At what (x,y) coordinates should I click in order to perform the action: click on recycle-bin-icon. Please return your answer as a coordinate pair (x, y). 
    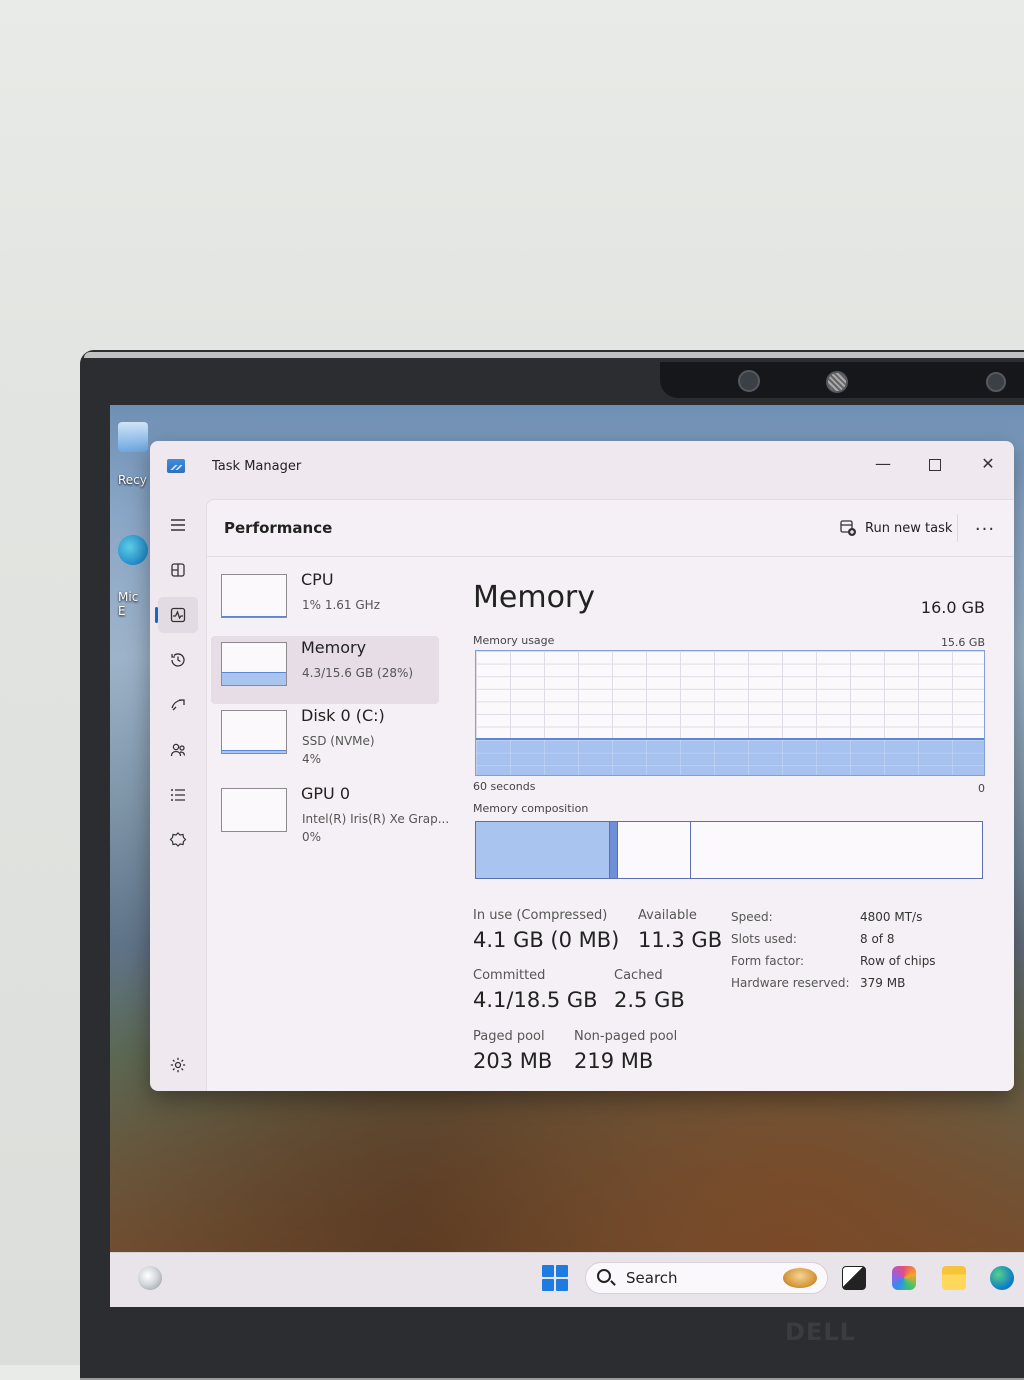
    Looking at the image, I should click on (133, 437).